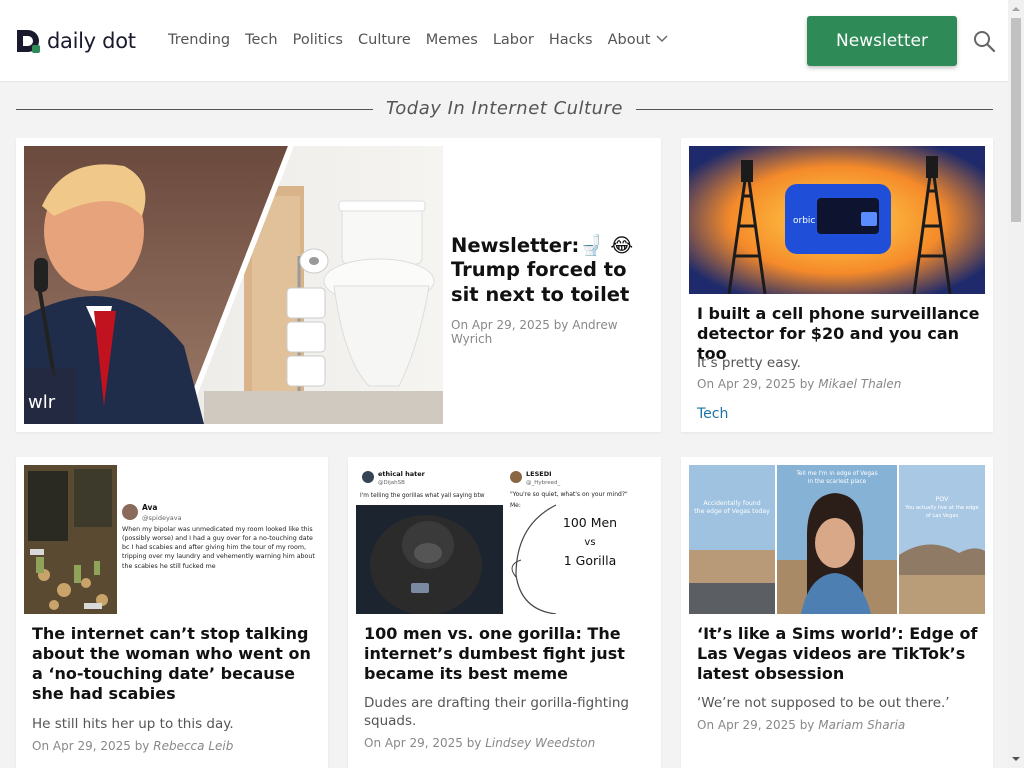 The width and height of the screenshot is (1024, 768). Describe the element at coordinates (837, 482) in the screenshot. I see `tiktok-caption-mid-2: in the scariest place` at that location.